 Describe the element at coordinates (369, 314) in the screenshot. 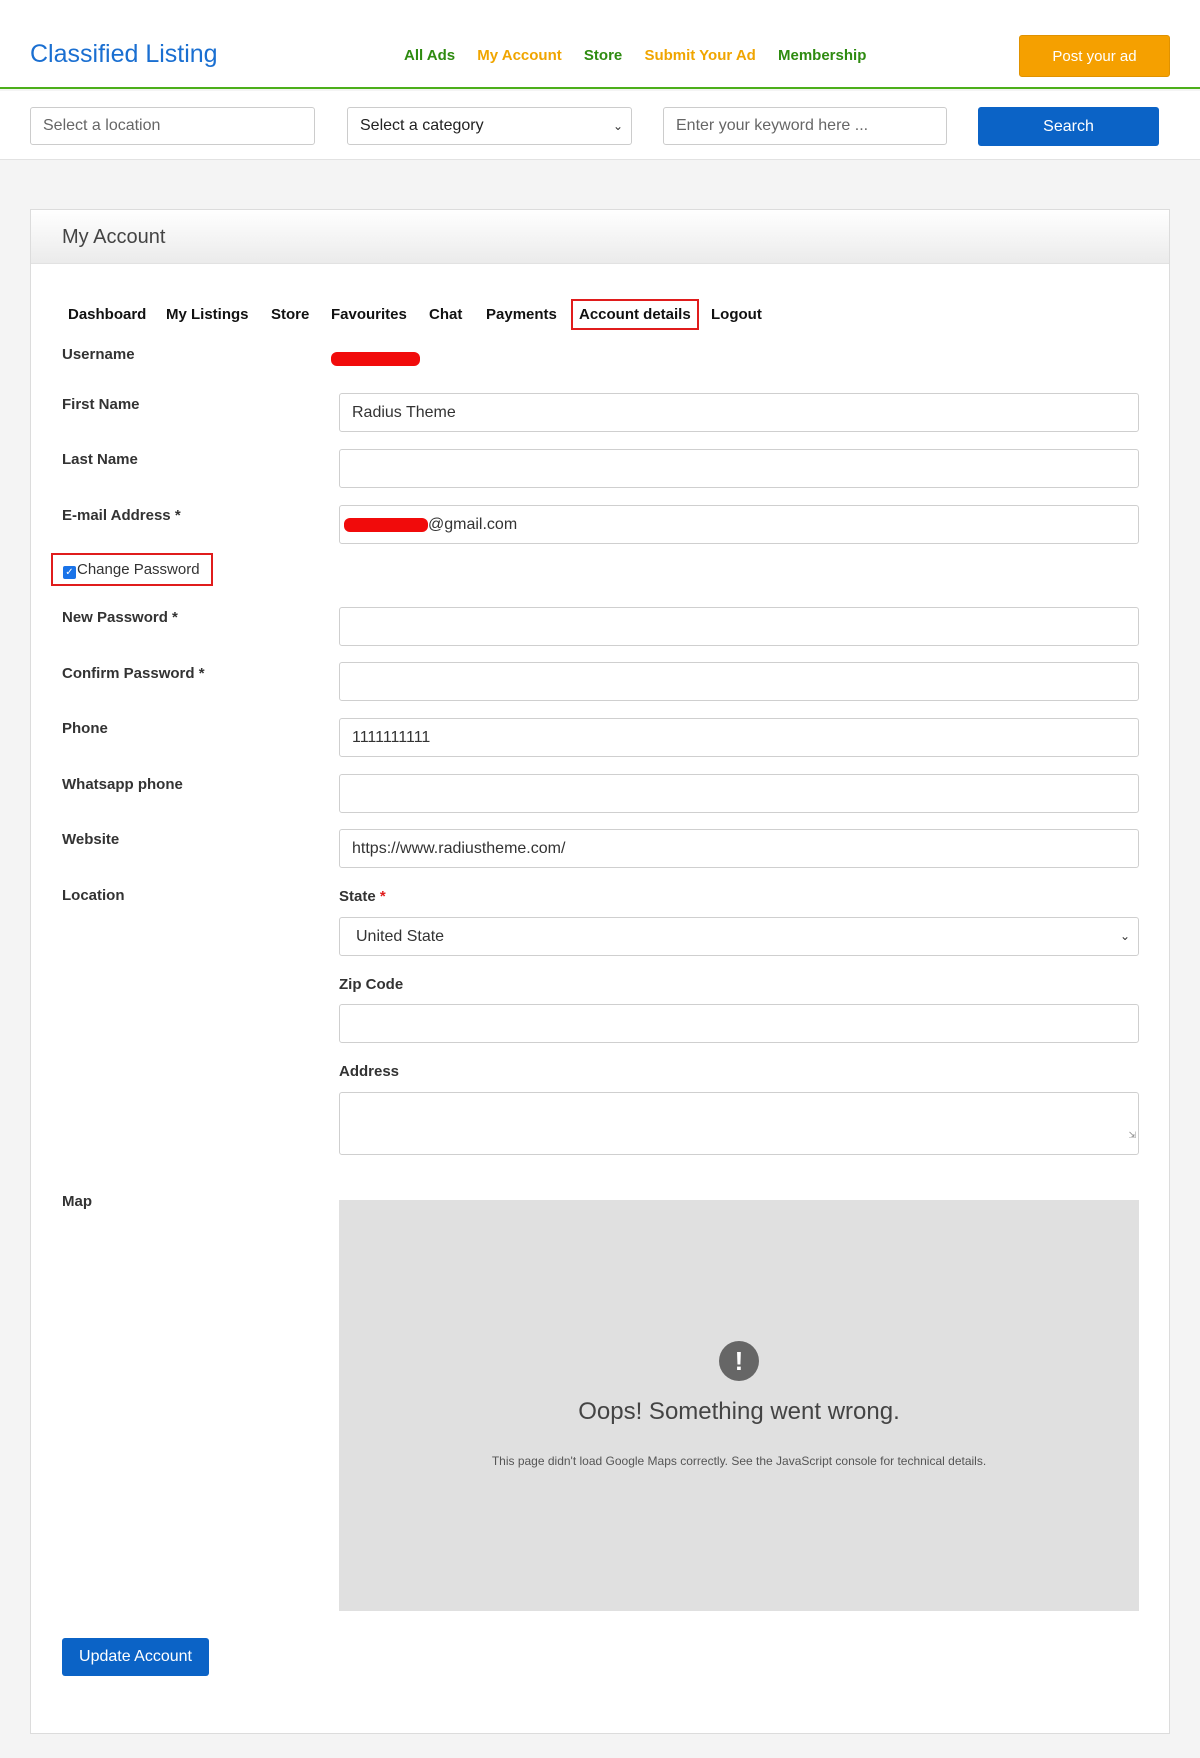

I see `tab-favourites: Favourites` at that location.